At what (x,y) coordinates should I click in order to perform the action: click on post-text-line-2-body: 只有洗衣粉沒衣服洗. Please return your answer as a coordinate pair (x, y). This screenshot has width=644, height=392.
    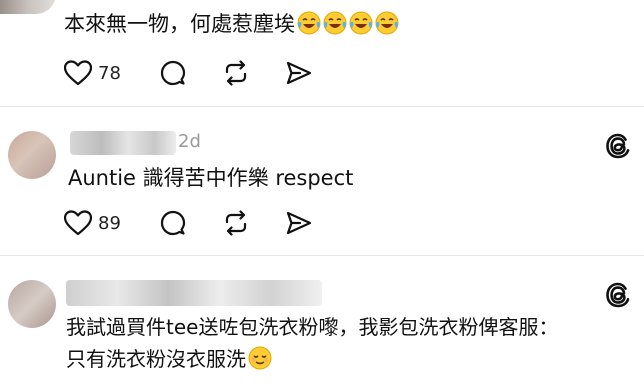
    Looking at the image, I should click on (156, 359).